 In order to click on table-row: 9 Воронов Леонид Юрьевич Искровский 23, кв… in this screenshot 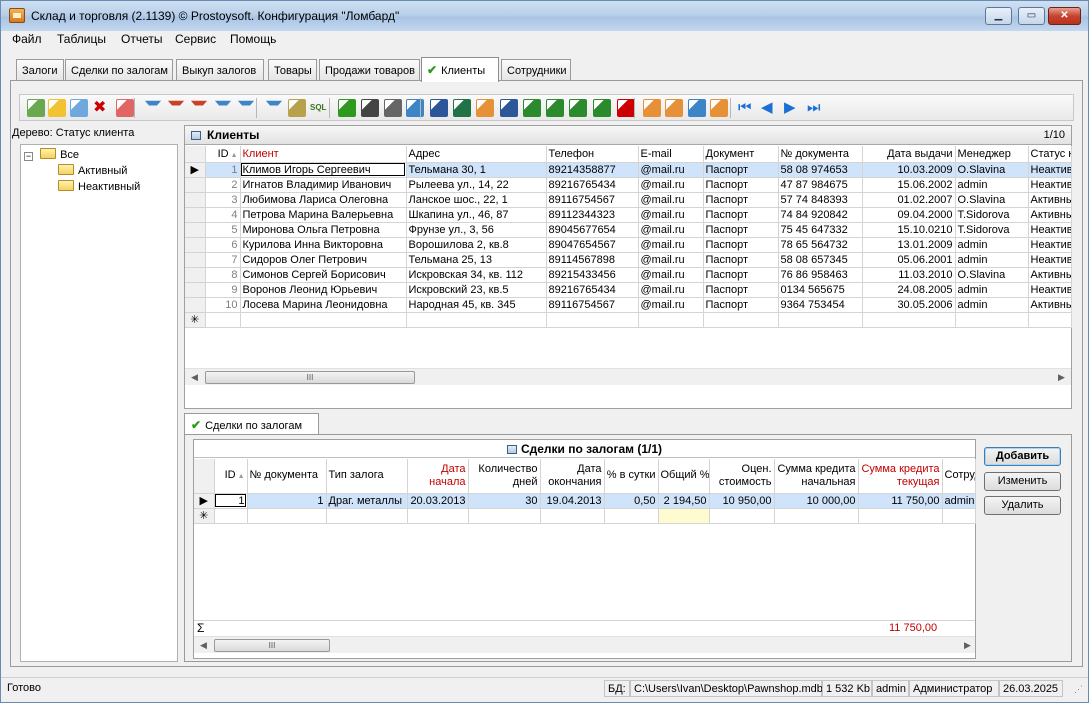, I will do `click(628, 290)`.